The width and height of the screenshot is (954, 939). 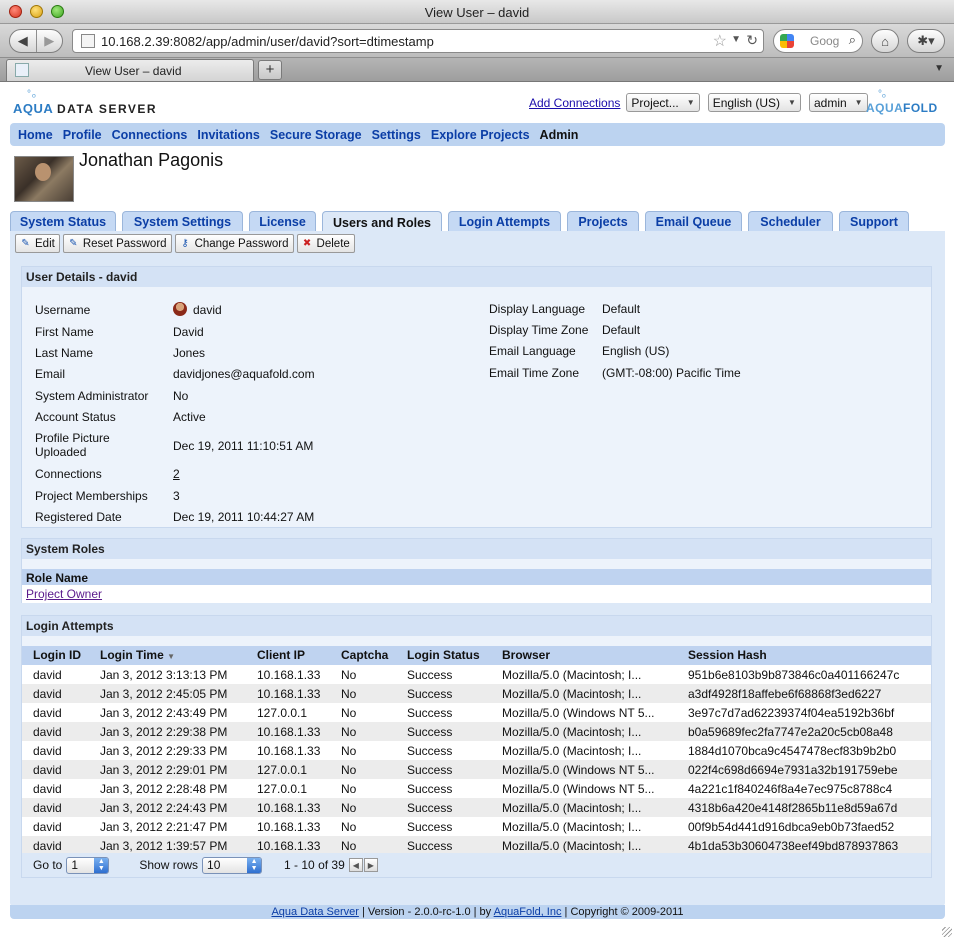 I want to click on resize-grip-icon, so click(x=947, y=932).